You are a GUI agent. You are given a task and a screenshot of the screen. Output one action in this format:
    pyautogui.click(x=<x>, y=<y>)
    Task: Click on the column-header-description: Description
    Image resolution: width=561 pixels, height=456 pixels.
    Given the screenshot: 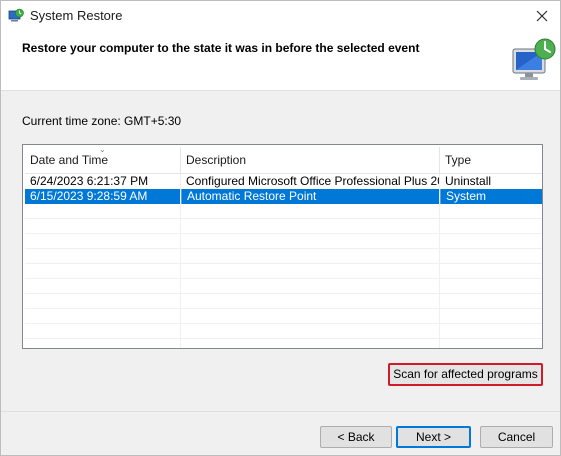 What is the action you would take?
    pyautogui.click(x=310, y=160)
    